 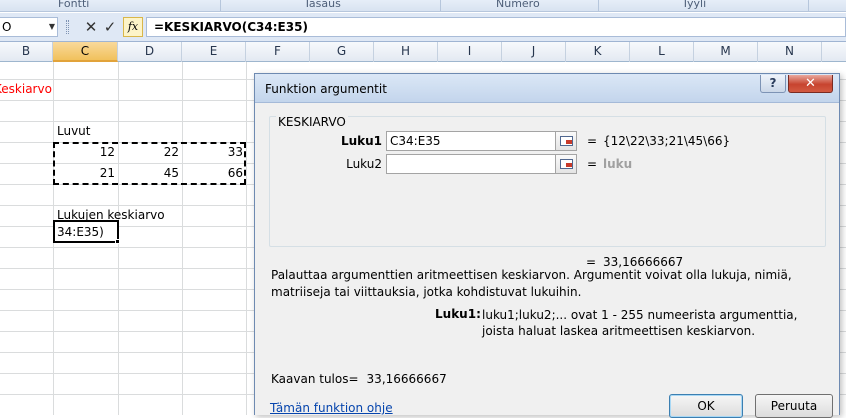 What do you see at coordinates (110, 27) in the screenshot?
I see `enter-formula-icon: ✓` at bounding box center [110, 27].